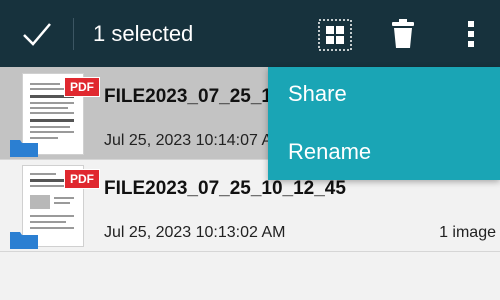 This screenshot has height=300, width=500. What do you see at coordinates (143, 33) in the screenshot?
I see `selection-count-title: 1 selected` at bounding box center [143, 33].